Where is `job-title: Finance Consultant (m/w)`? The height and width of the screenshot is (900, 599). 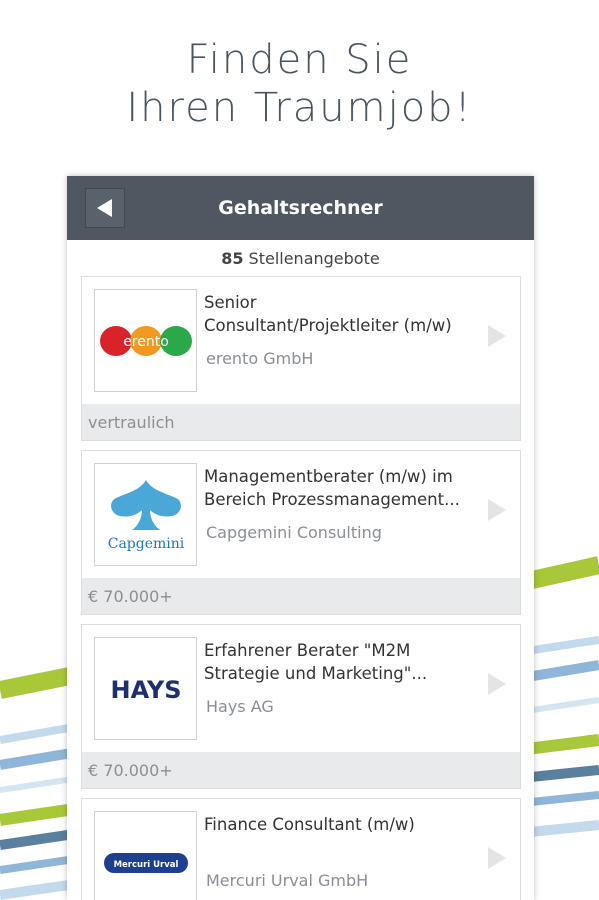 job-title: Finance Consultant (m/w) is located at coordinates (349, 824).